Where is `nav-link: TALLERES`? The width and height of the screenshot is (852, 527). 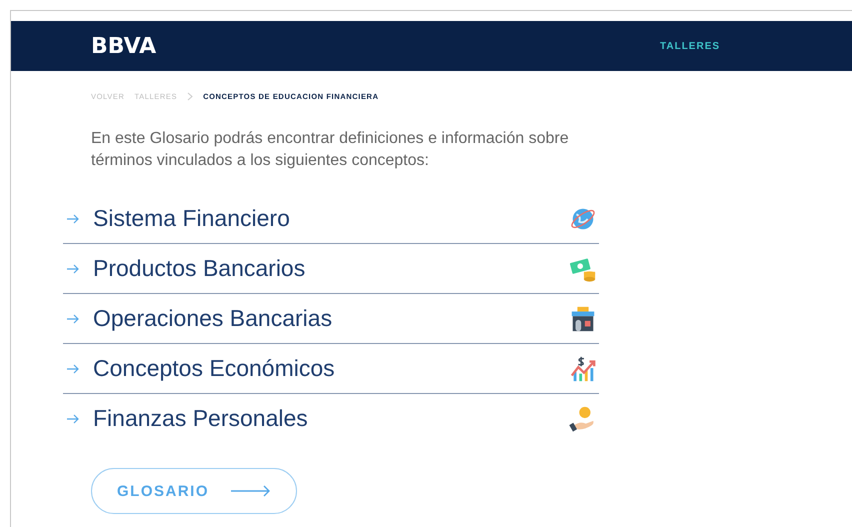
nav-link: TALLERES is located at coordinates (690, 46).